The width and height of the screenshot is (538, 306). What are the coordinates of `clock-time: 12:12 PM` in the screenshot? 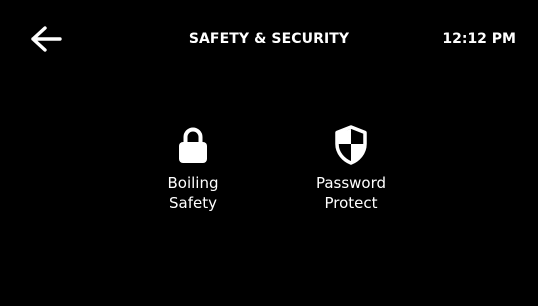 It's located at (479, 39).